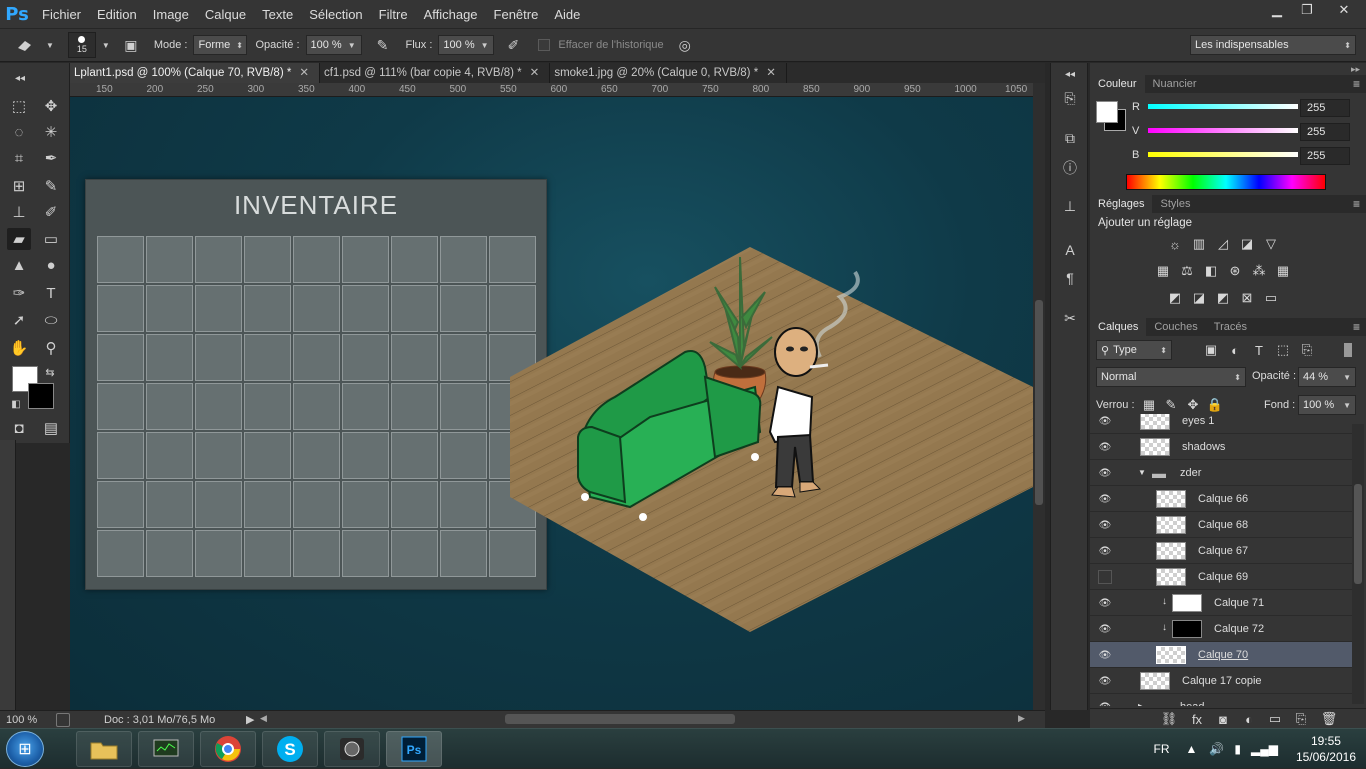 This screenshot has width=1366, height=769. Describe the element at coordinates (131, 45) in the screenshot. I see `brush-panel-icon: ▣` at that location.